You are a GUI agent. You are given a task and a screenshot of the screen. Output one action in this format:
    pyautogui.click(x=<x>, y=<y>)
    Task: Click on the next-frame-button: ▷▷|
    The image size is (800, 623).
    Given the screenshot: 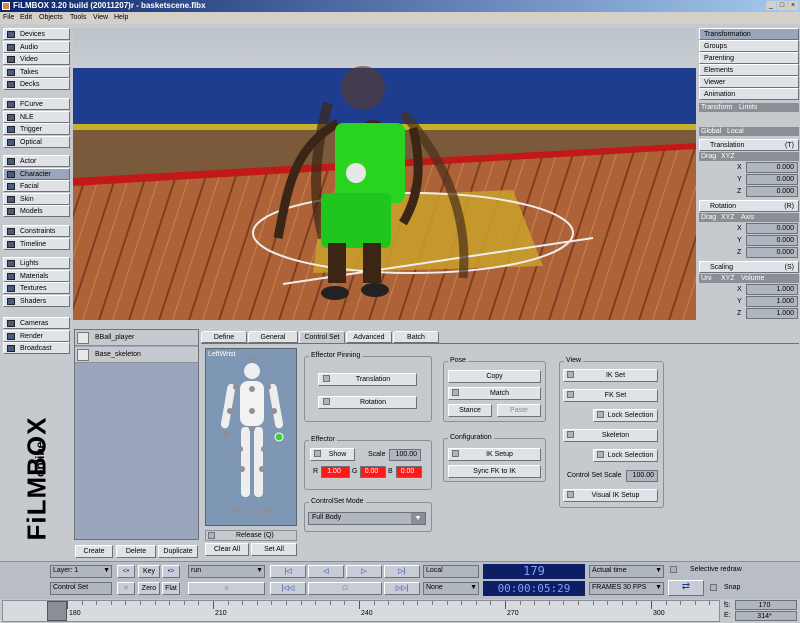 What is the action you would take?
    pyautogui.click(x=402, y=588)
    